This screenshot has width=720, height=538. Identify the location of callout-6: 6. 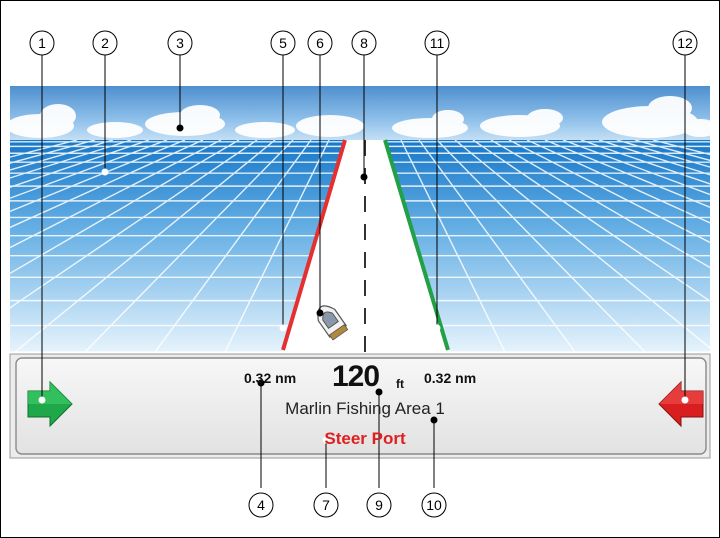
(320, 43).